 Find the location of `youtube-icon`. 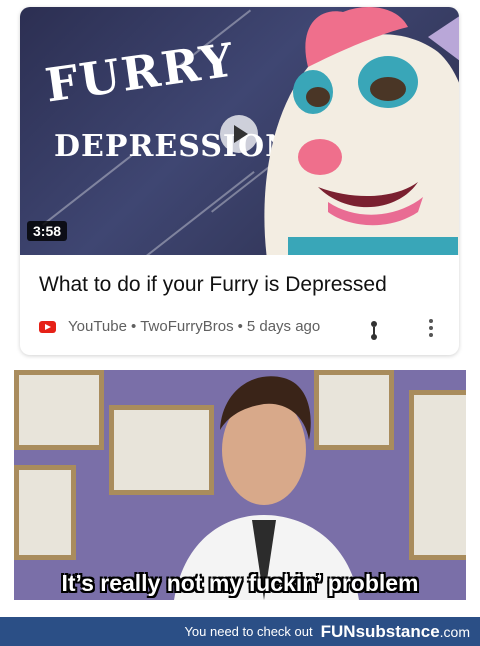

youtube-icon is located at coordinates (47, 326).